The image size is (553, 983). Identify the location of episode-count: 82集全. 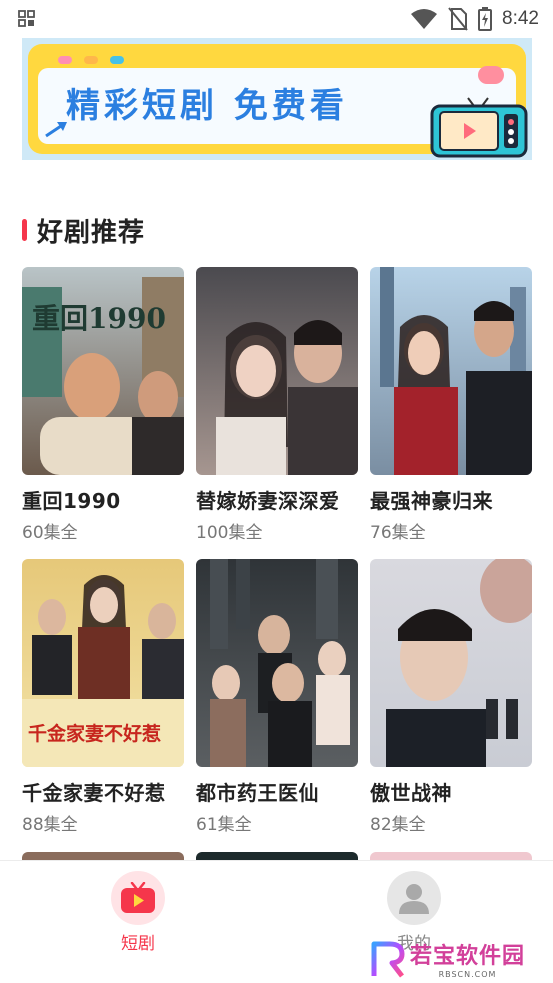
(398, 825).